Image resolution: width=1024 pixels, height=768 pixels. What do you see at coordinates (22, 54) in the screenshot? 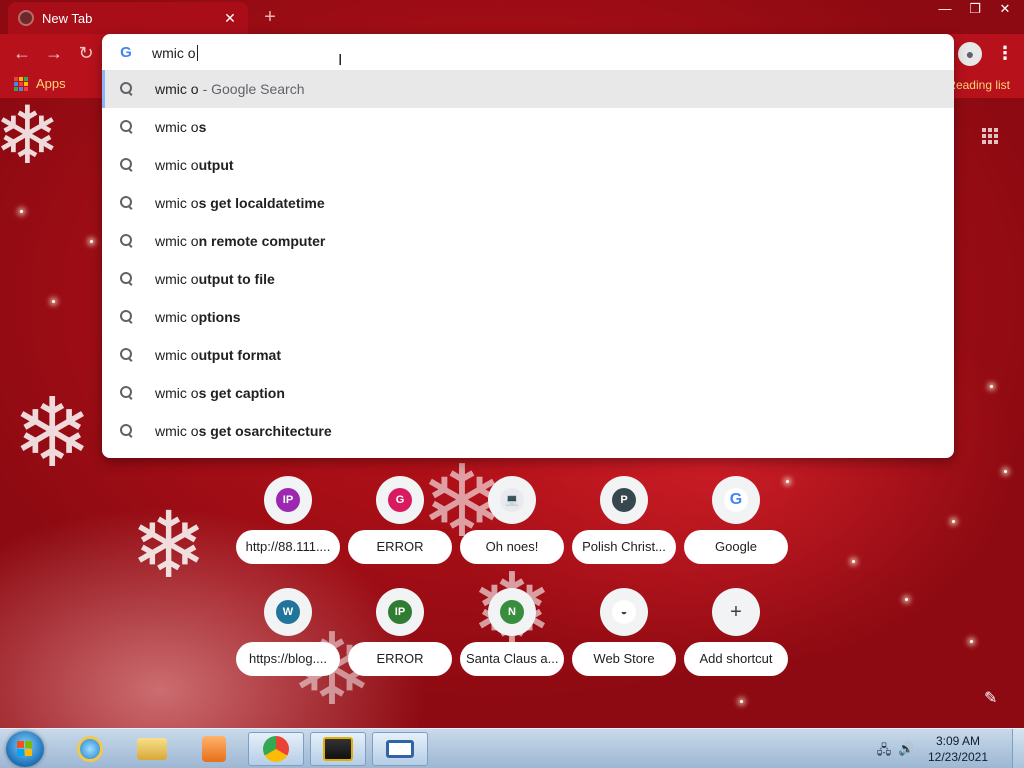
I see `back-button: ←` at bounding box center [22, 54].